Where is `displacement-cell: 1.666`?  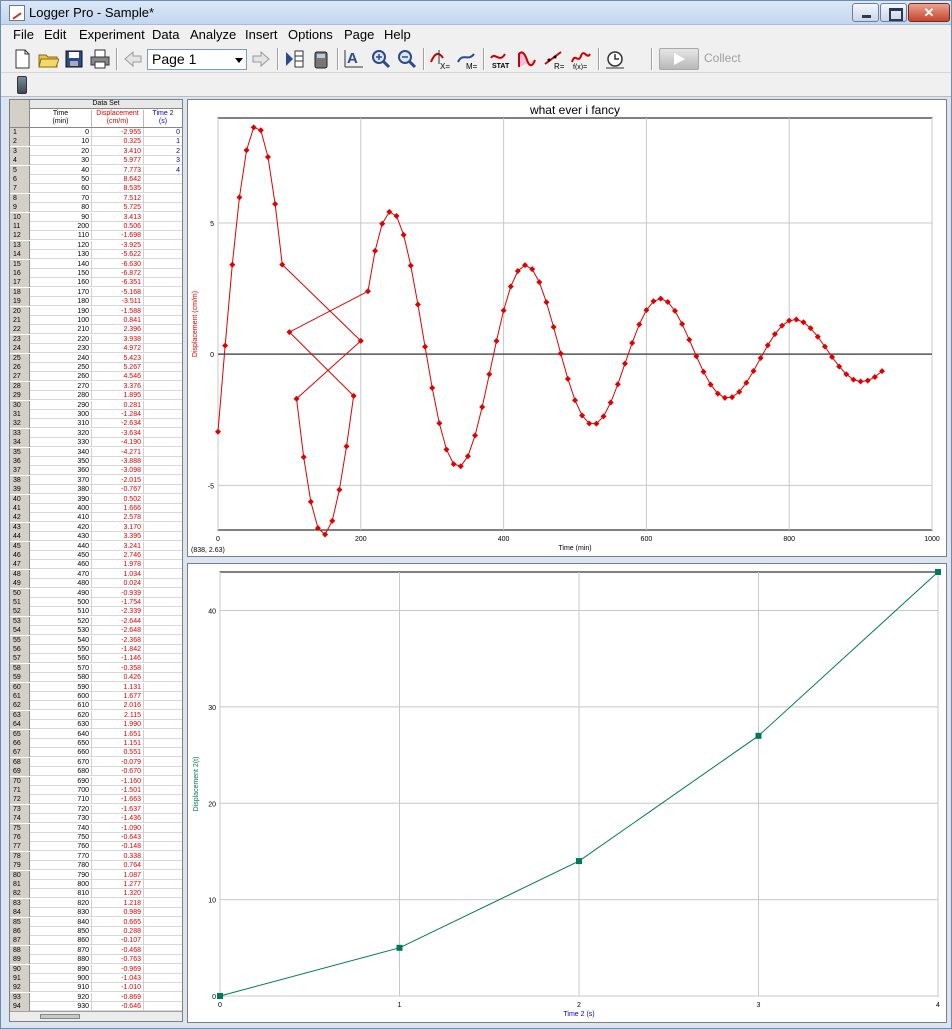 displacement-cell: 1.666 is located at coordinates (118, 508).